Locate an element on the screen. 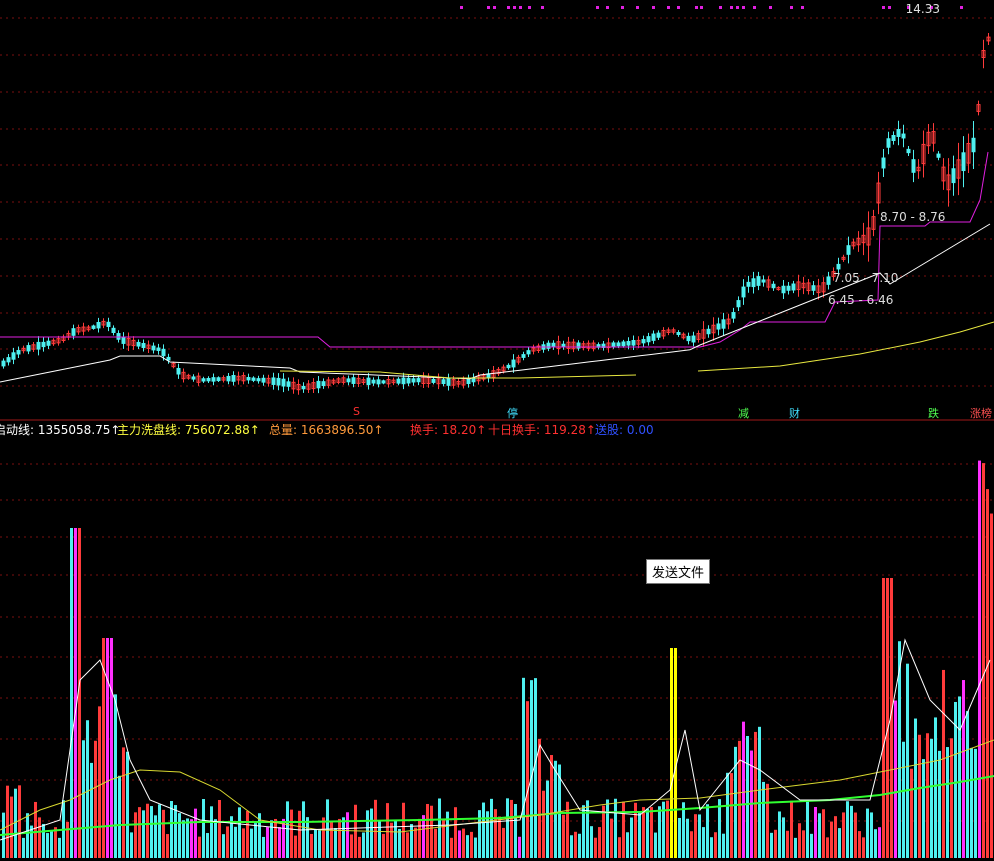 The image size is (994, 861). event-marker-reduce: 减 is located at coordinates (743, 413).